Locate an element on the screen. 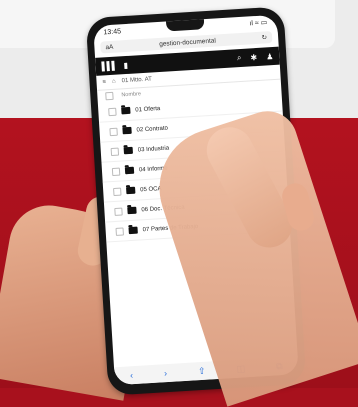  settings-icon: ✱ is located at coordinates (253, 57).